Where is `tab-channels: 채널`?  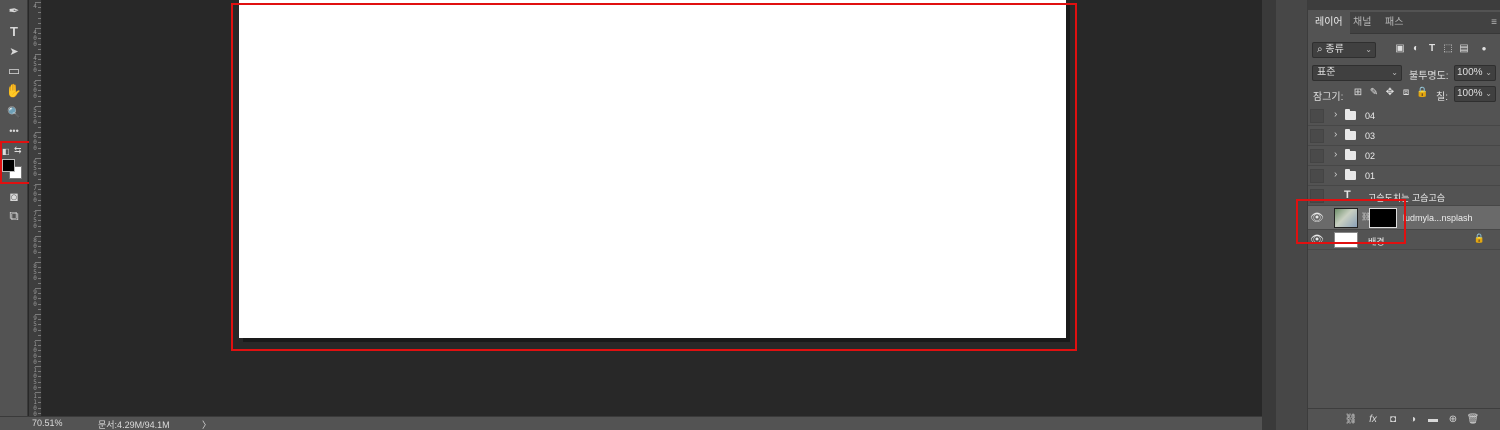 tab-channels: 채널 is located at coordinates (1362, 23).